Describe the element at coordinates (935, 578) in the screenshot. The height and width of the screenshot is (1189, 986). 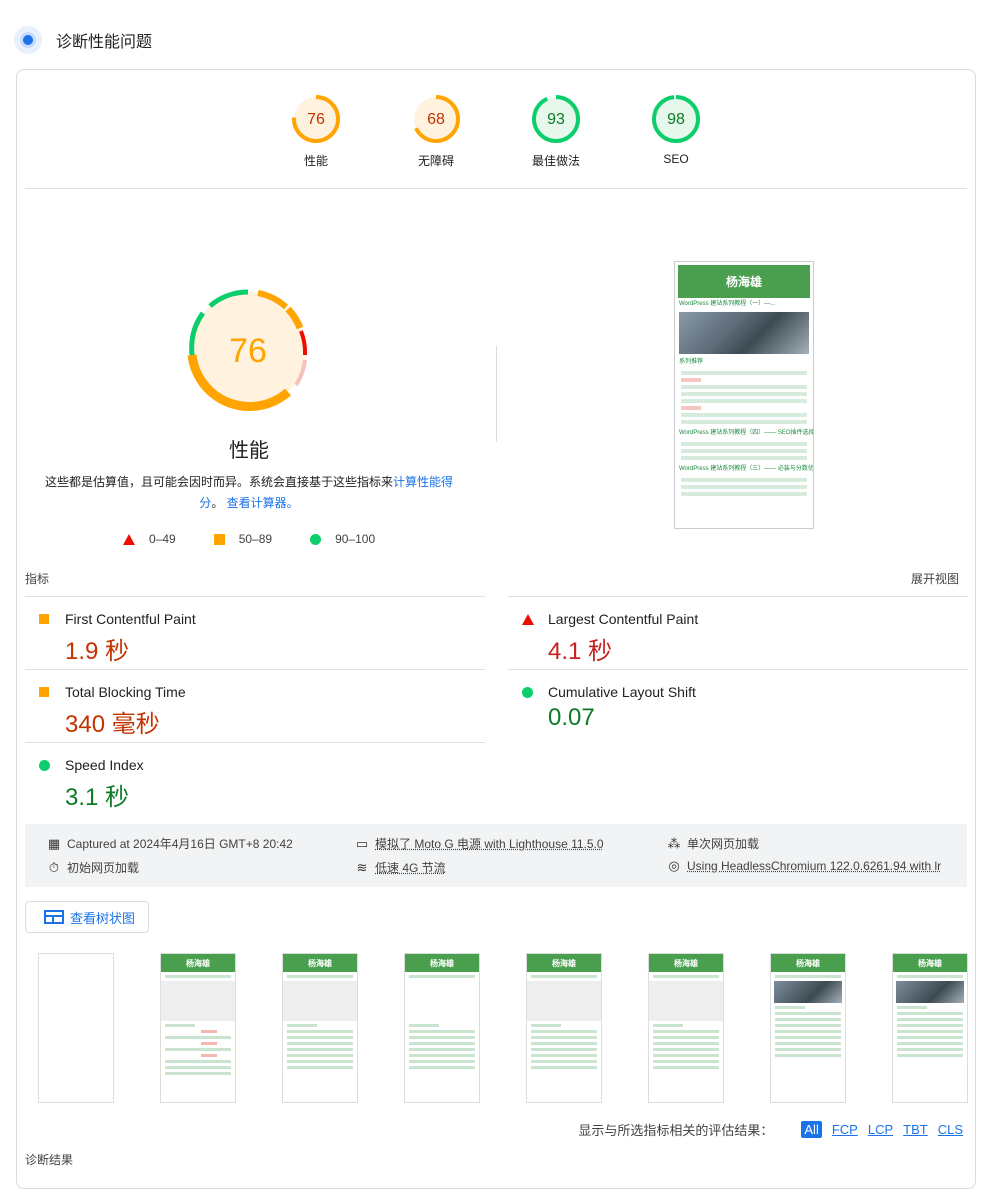
I see `expand-view-toggle: 展开视图` at that location.